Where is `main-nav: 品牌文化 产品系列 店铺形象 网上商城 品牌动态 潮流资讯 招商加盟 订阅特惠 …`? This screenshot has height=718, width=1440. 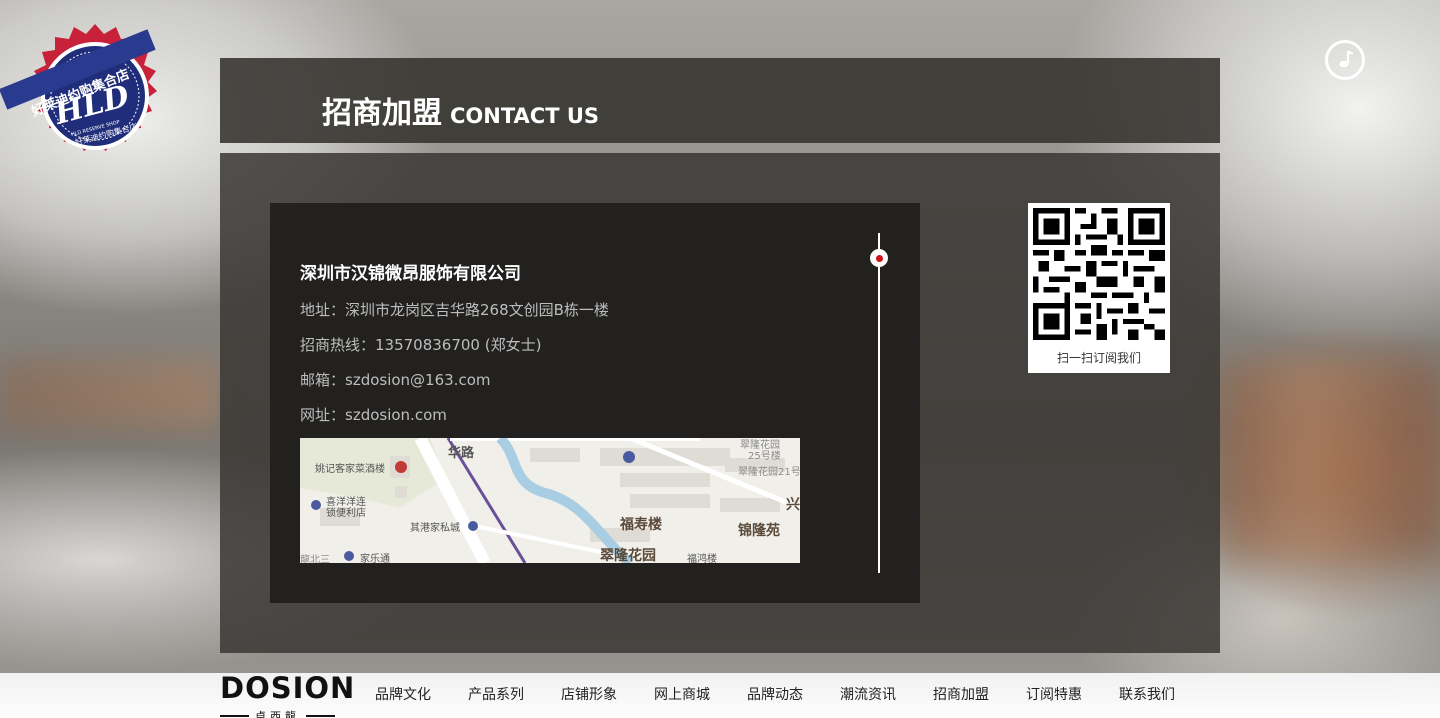 main-nav: 品牌文化 产品系列 店铺形象 网上商城 品牌动态 潮流资讯 招商加盟 订阅特惠 … is located at coordinates (793, 695).